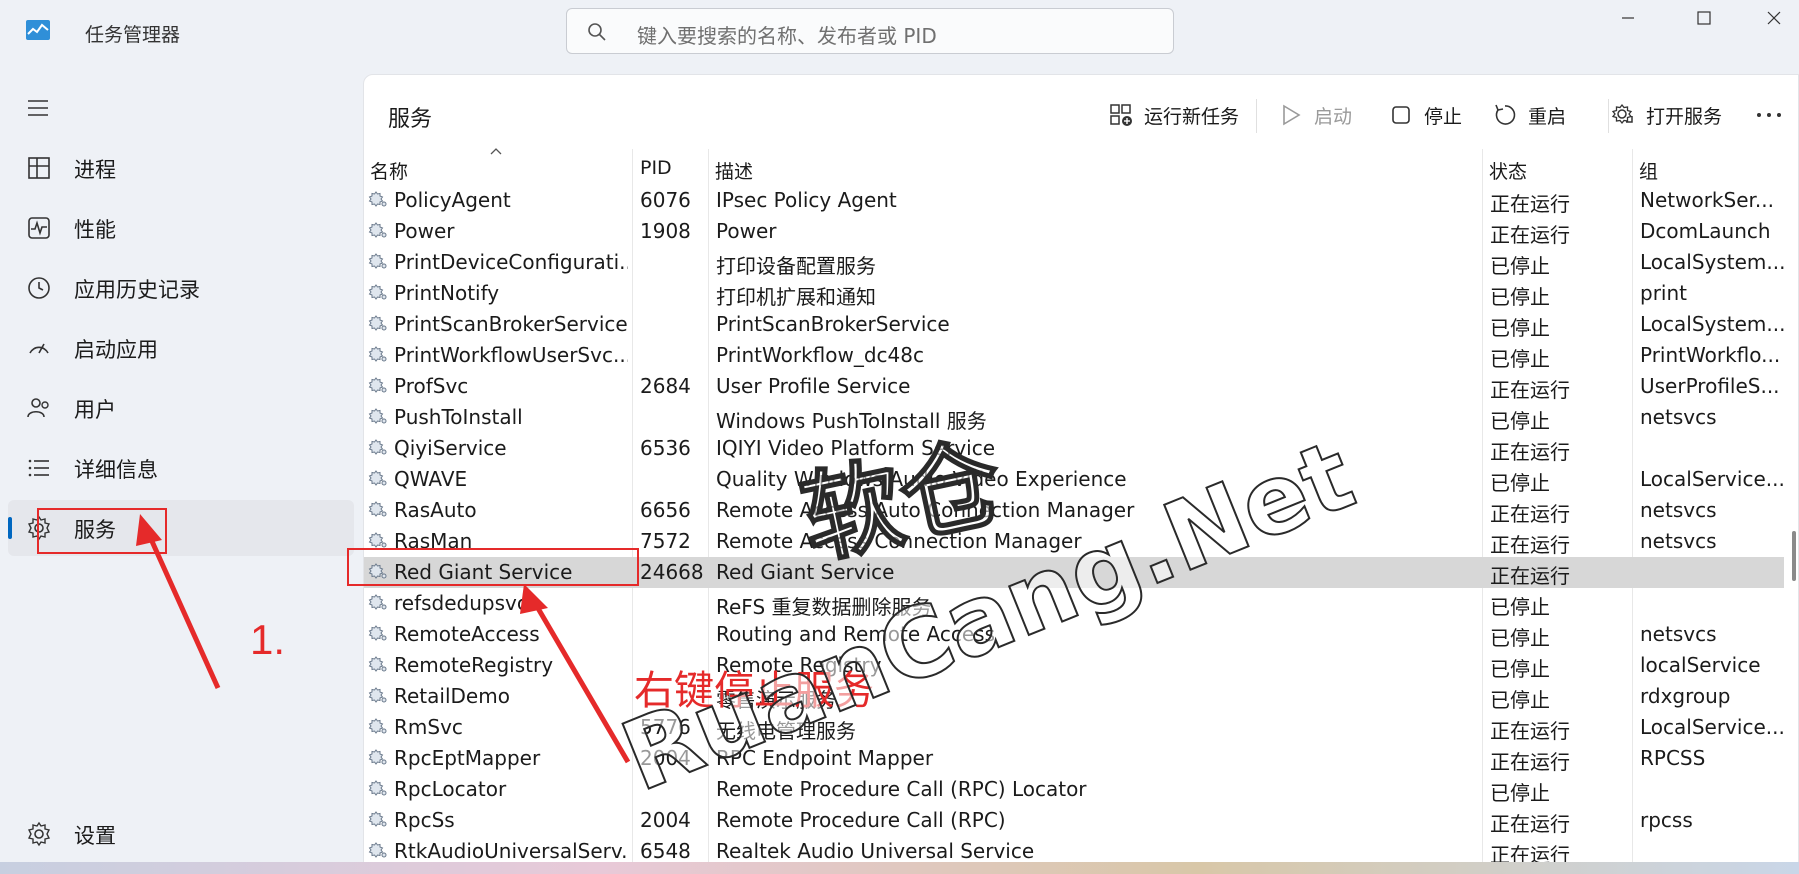  I want to click on run-new-task-button: 运行新任务, so click(1173, 115).